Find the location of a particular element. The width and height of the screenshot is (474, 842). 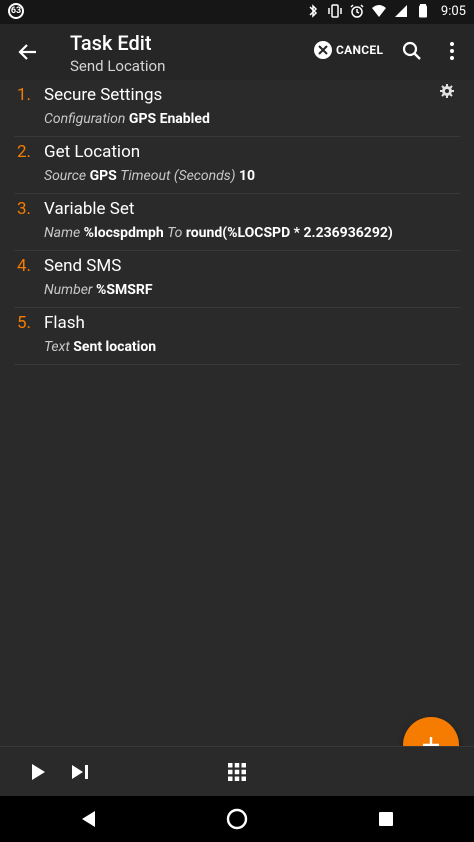

action-args: Configuration GPS Enabled is located at coordinates (127, 119).